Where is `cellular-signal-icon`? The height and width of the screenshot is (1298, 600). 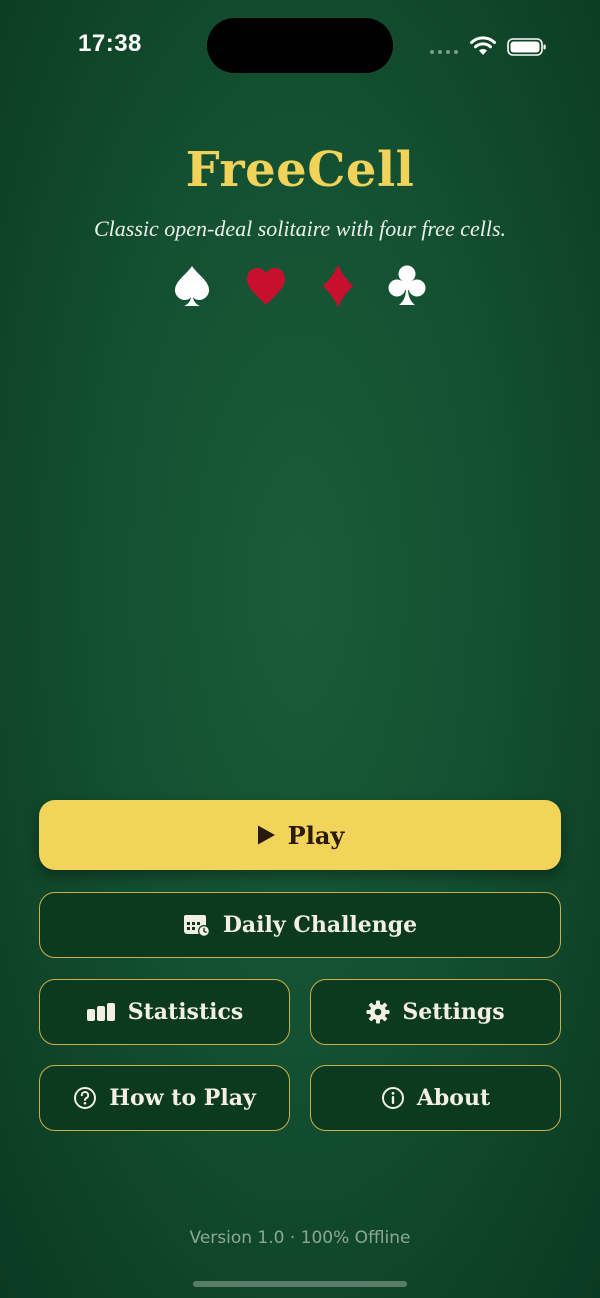 cellular-signal-icon is located at coordinates (444, 52).